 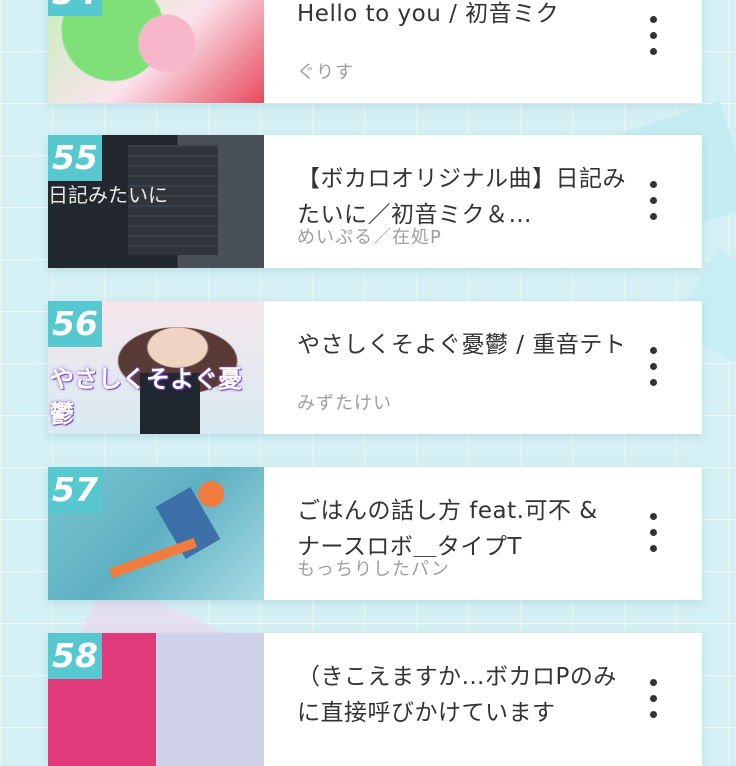 I want to click on song-thumbnail: やさしくそよぐ憂鬱 56, so click(x=156, y=367).